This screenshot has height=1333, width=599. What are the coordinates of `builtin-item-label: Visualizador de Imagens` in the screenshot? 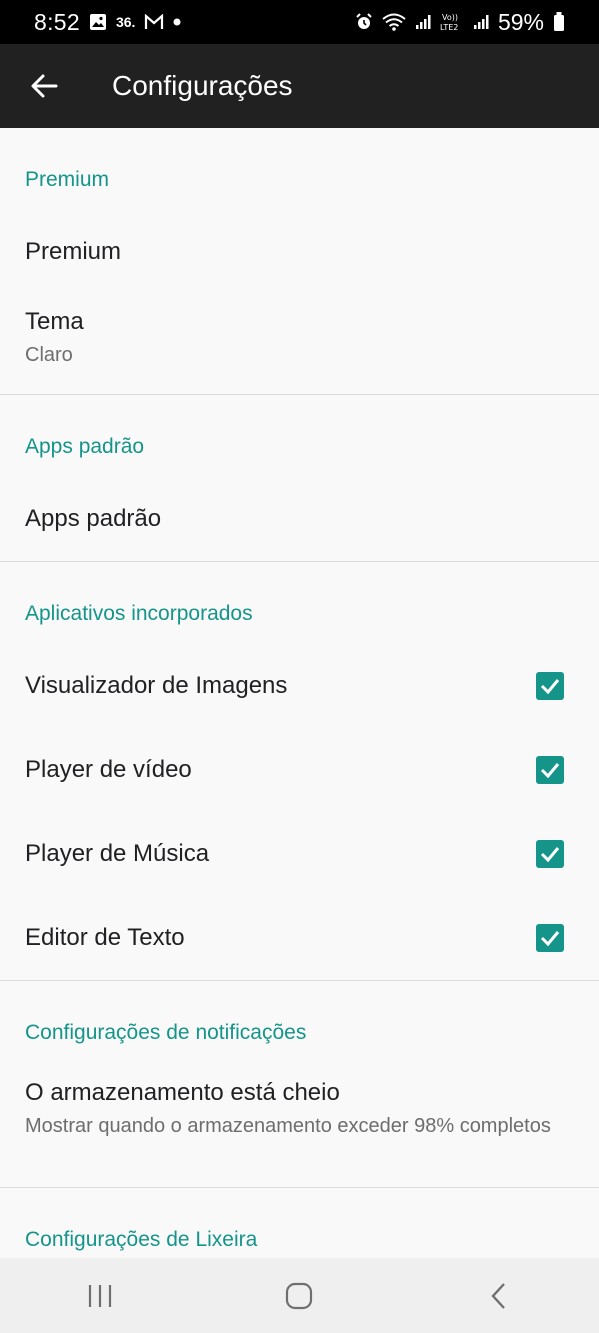 It's located at (156, 685).